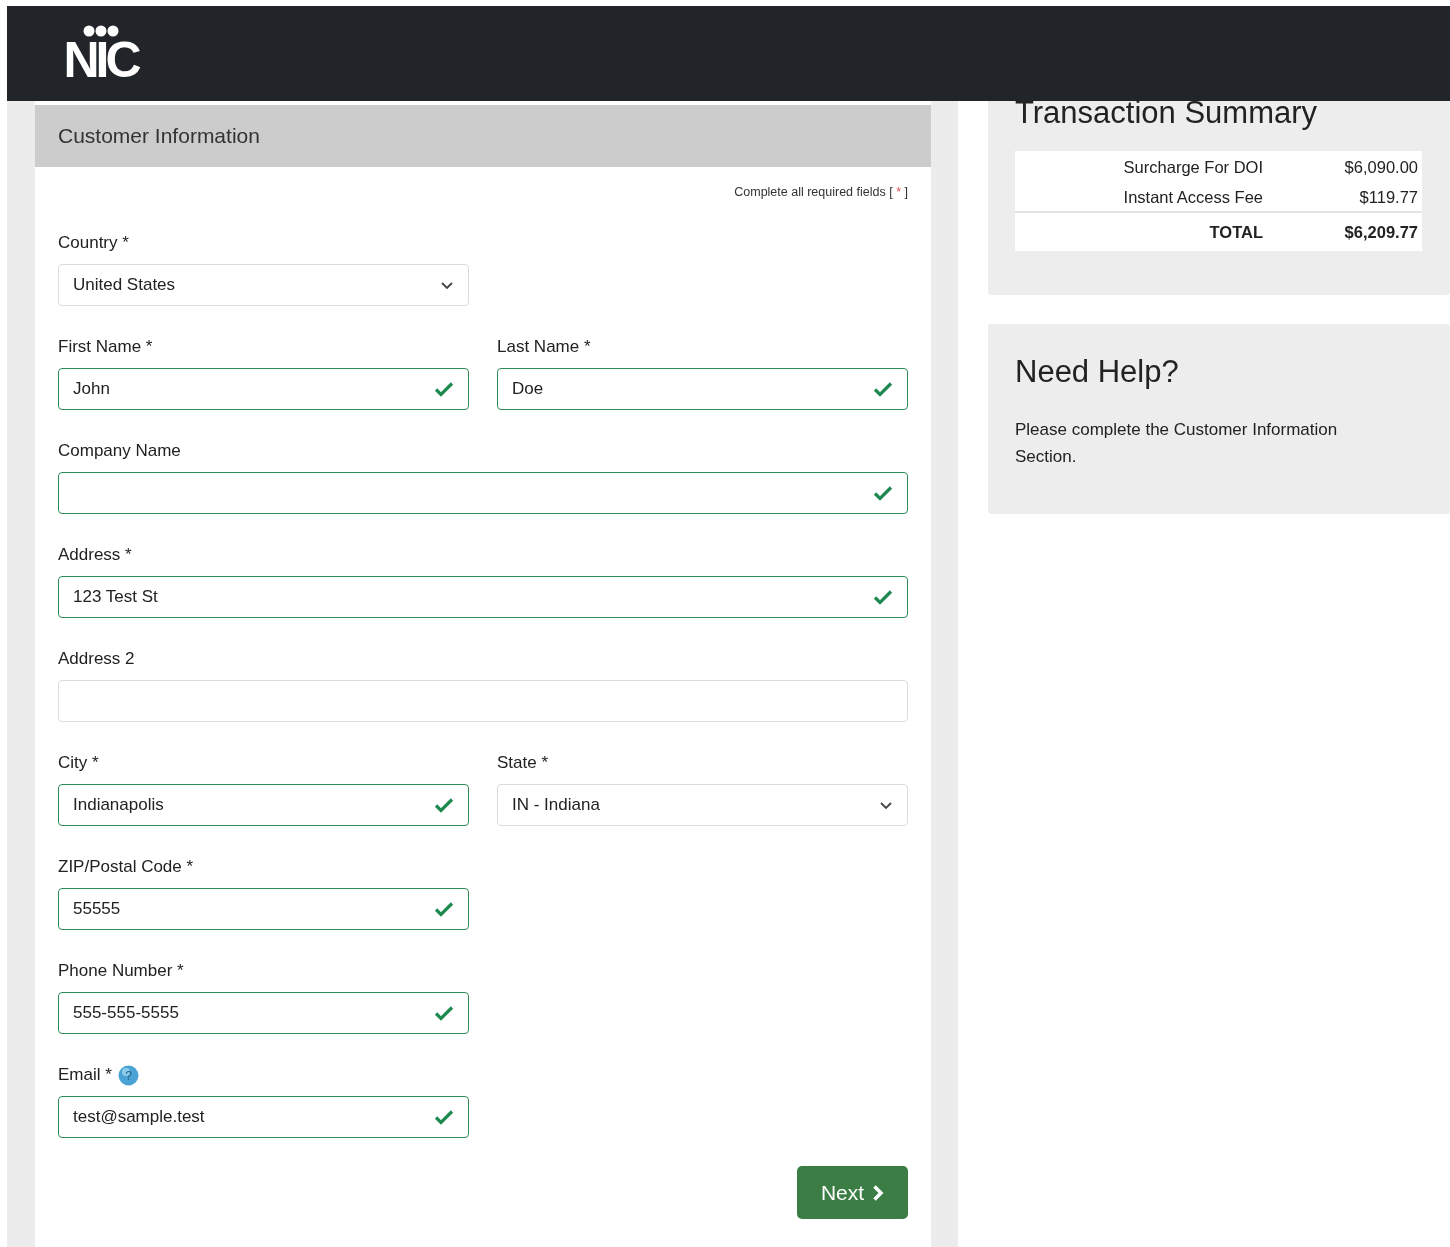 This screenshot has width=1450, height=1247. What do you see at coordinates (483, 136) in the screenshot?
I see `section-title: Customer Information` at bounding box center [483, 136].